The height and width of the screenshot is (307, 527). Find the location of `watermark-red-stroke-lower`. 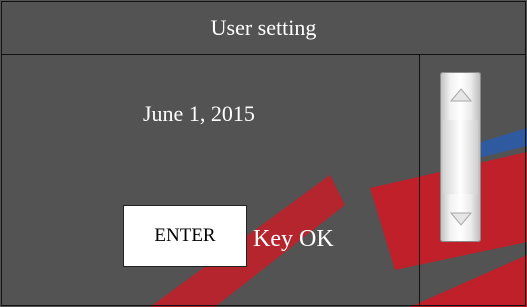

watermark-red-stroke-lower is located at coordinates (468, 281).